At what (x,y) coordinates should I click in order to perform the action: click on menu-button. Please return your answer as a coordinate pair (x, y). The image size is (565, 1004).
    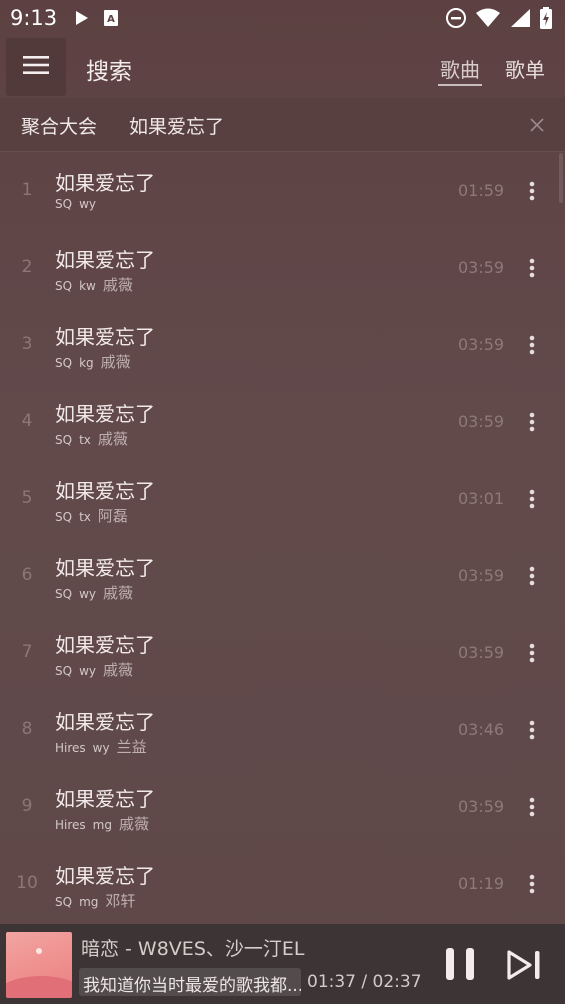
    Looking at the image, I should click on (36, 67).